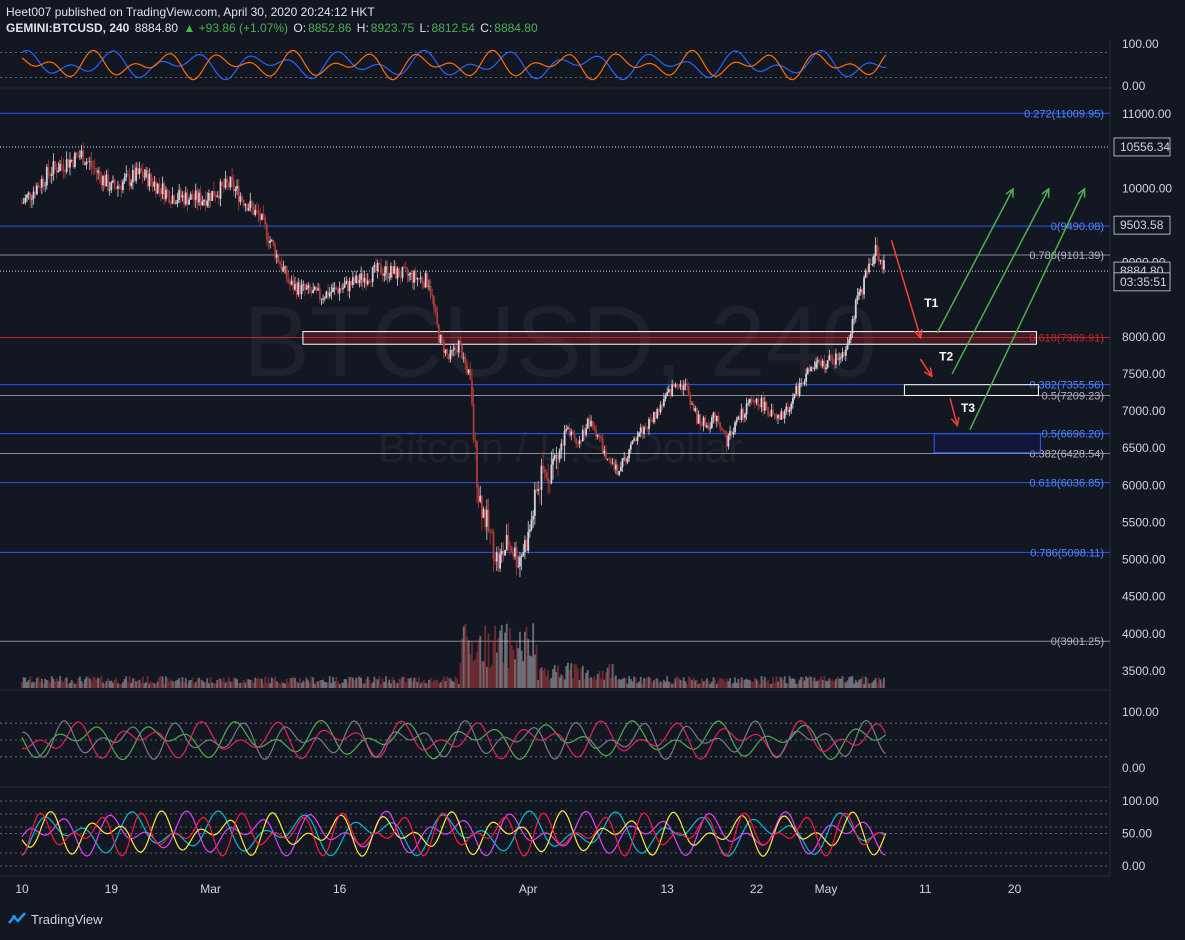  I want to click on y-tick-label: 6500.00, so click(1144, 448).